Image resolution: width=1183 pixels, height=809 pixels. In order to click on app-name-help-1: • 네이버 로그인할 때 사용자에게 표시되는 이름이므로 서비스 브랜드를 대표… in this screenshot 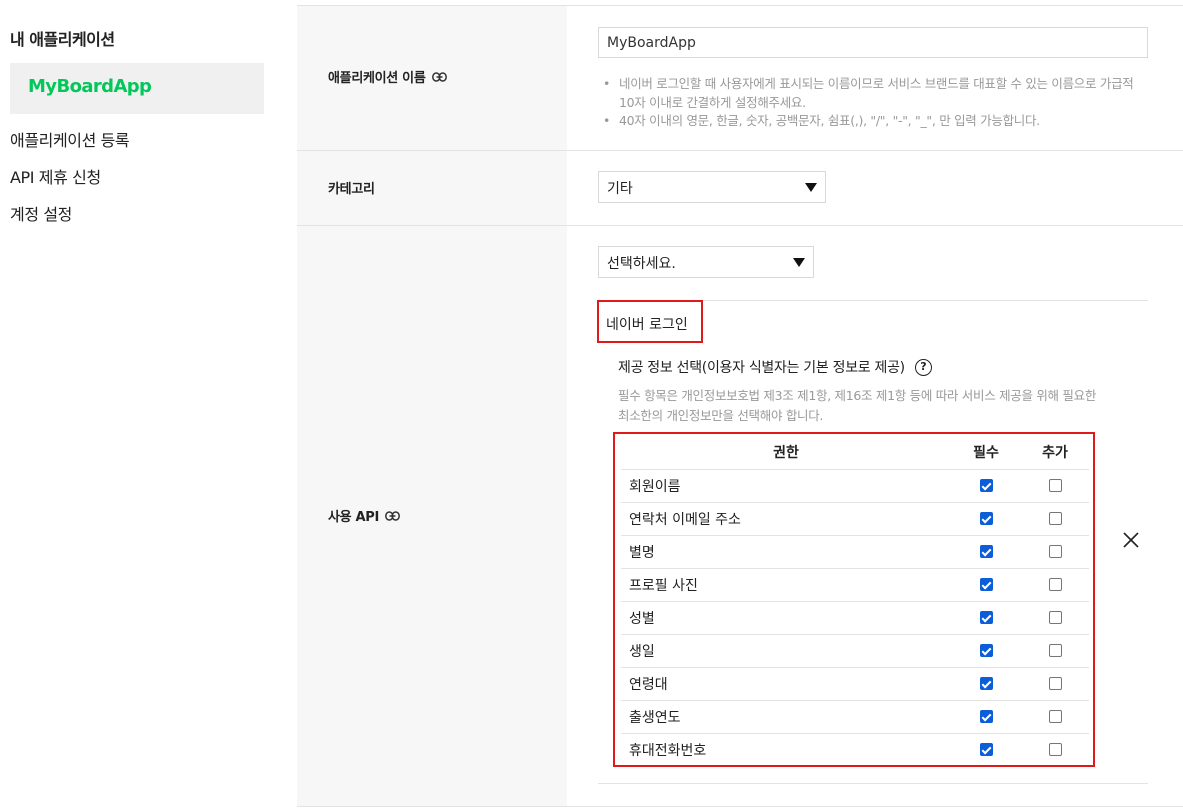, I will do `click(868, 93)`.